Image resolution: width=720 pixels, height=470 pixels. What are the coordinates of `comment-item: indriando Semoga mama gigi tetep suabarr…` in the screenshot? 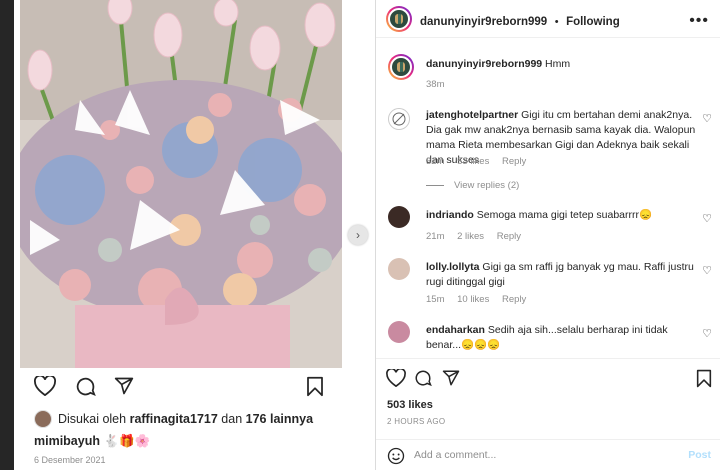 It's located at (553, 226).